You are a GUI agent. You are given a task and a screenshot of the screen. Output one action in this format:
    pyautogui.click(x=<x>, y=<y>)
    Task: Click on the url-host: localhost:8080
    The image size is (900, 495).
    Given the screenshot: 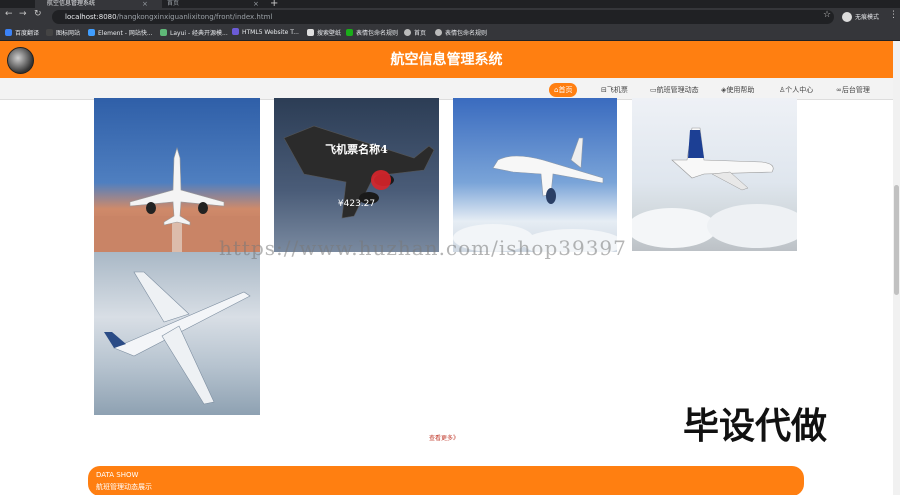 What is the action you would take?
    pyautogui.click(x=91, y=17)
    